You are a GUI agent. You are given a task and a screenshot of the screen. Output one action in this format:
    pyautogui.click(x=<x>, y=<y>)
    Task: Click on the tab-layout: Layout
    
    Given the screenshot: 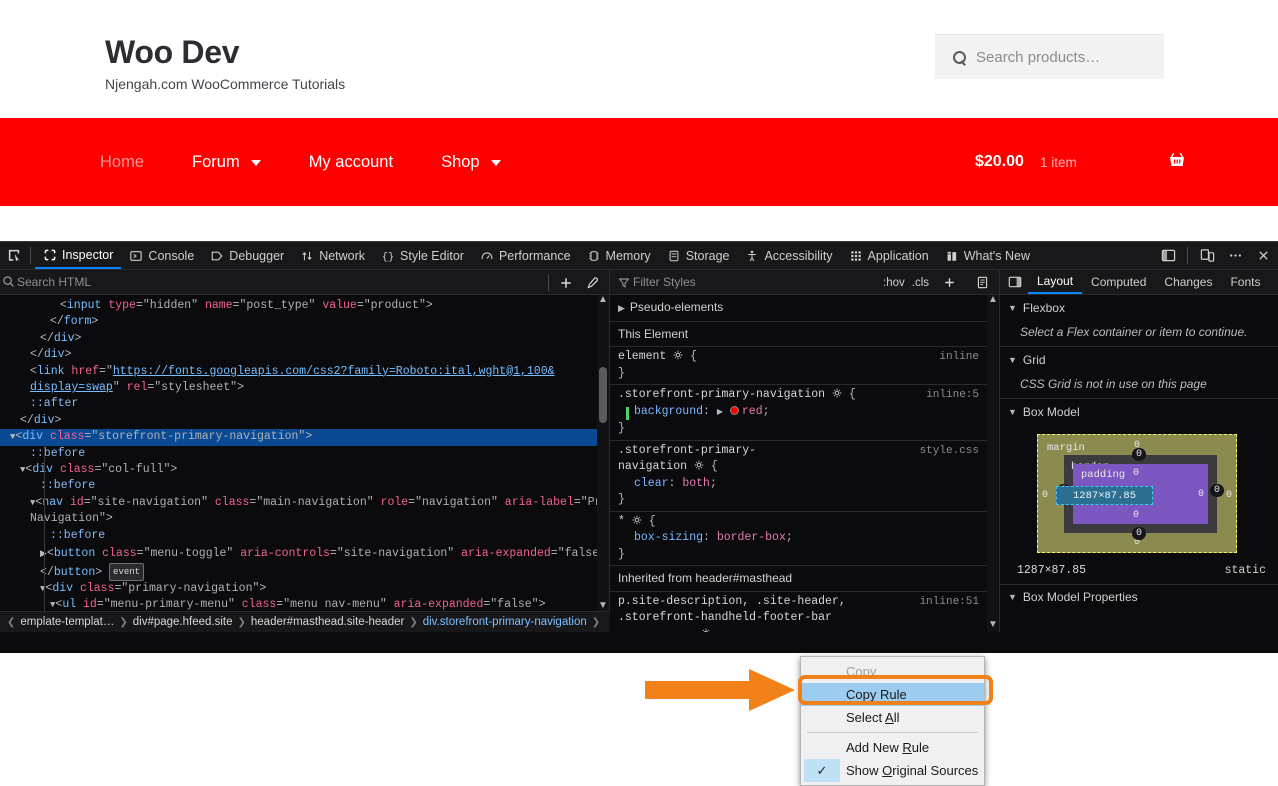 What is the action you would take?
    pyautogui.click(x=1055, y=282)
    